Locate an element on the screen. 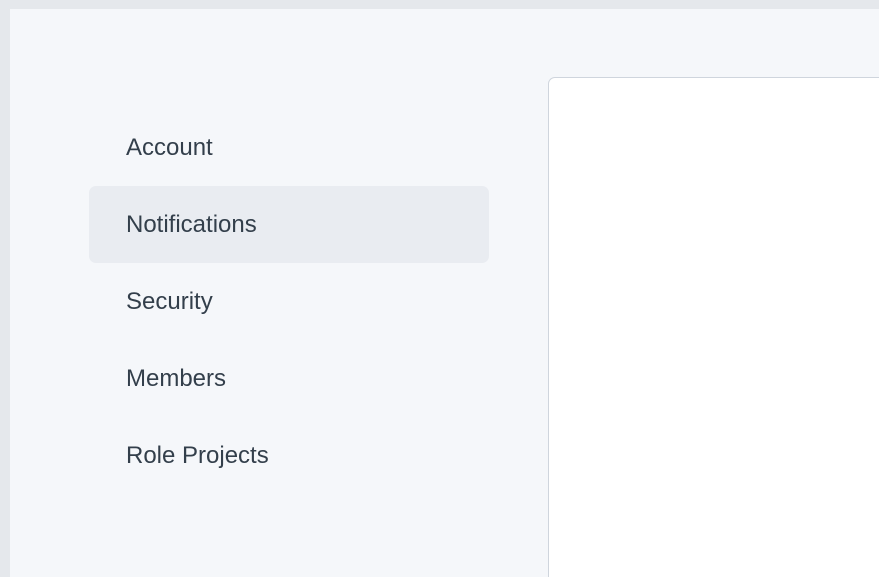 The image size is (879, 577). sidebar-item-label: Account is located at coordinates (169, 147).